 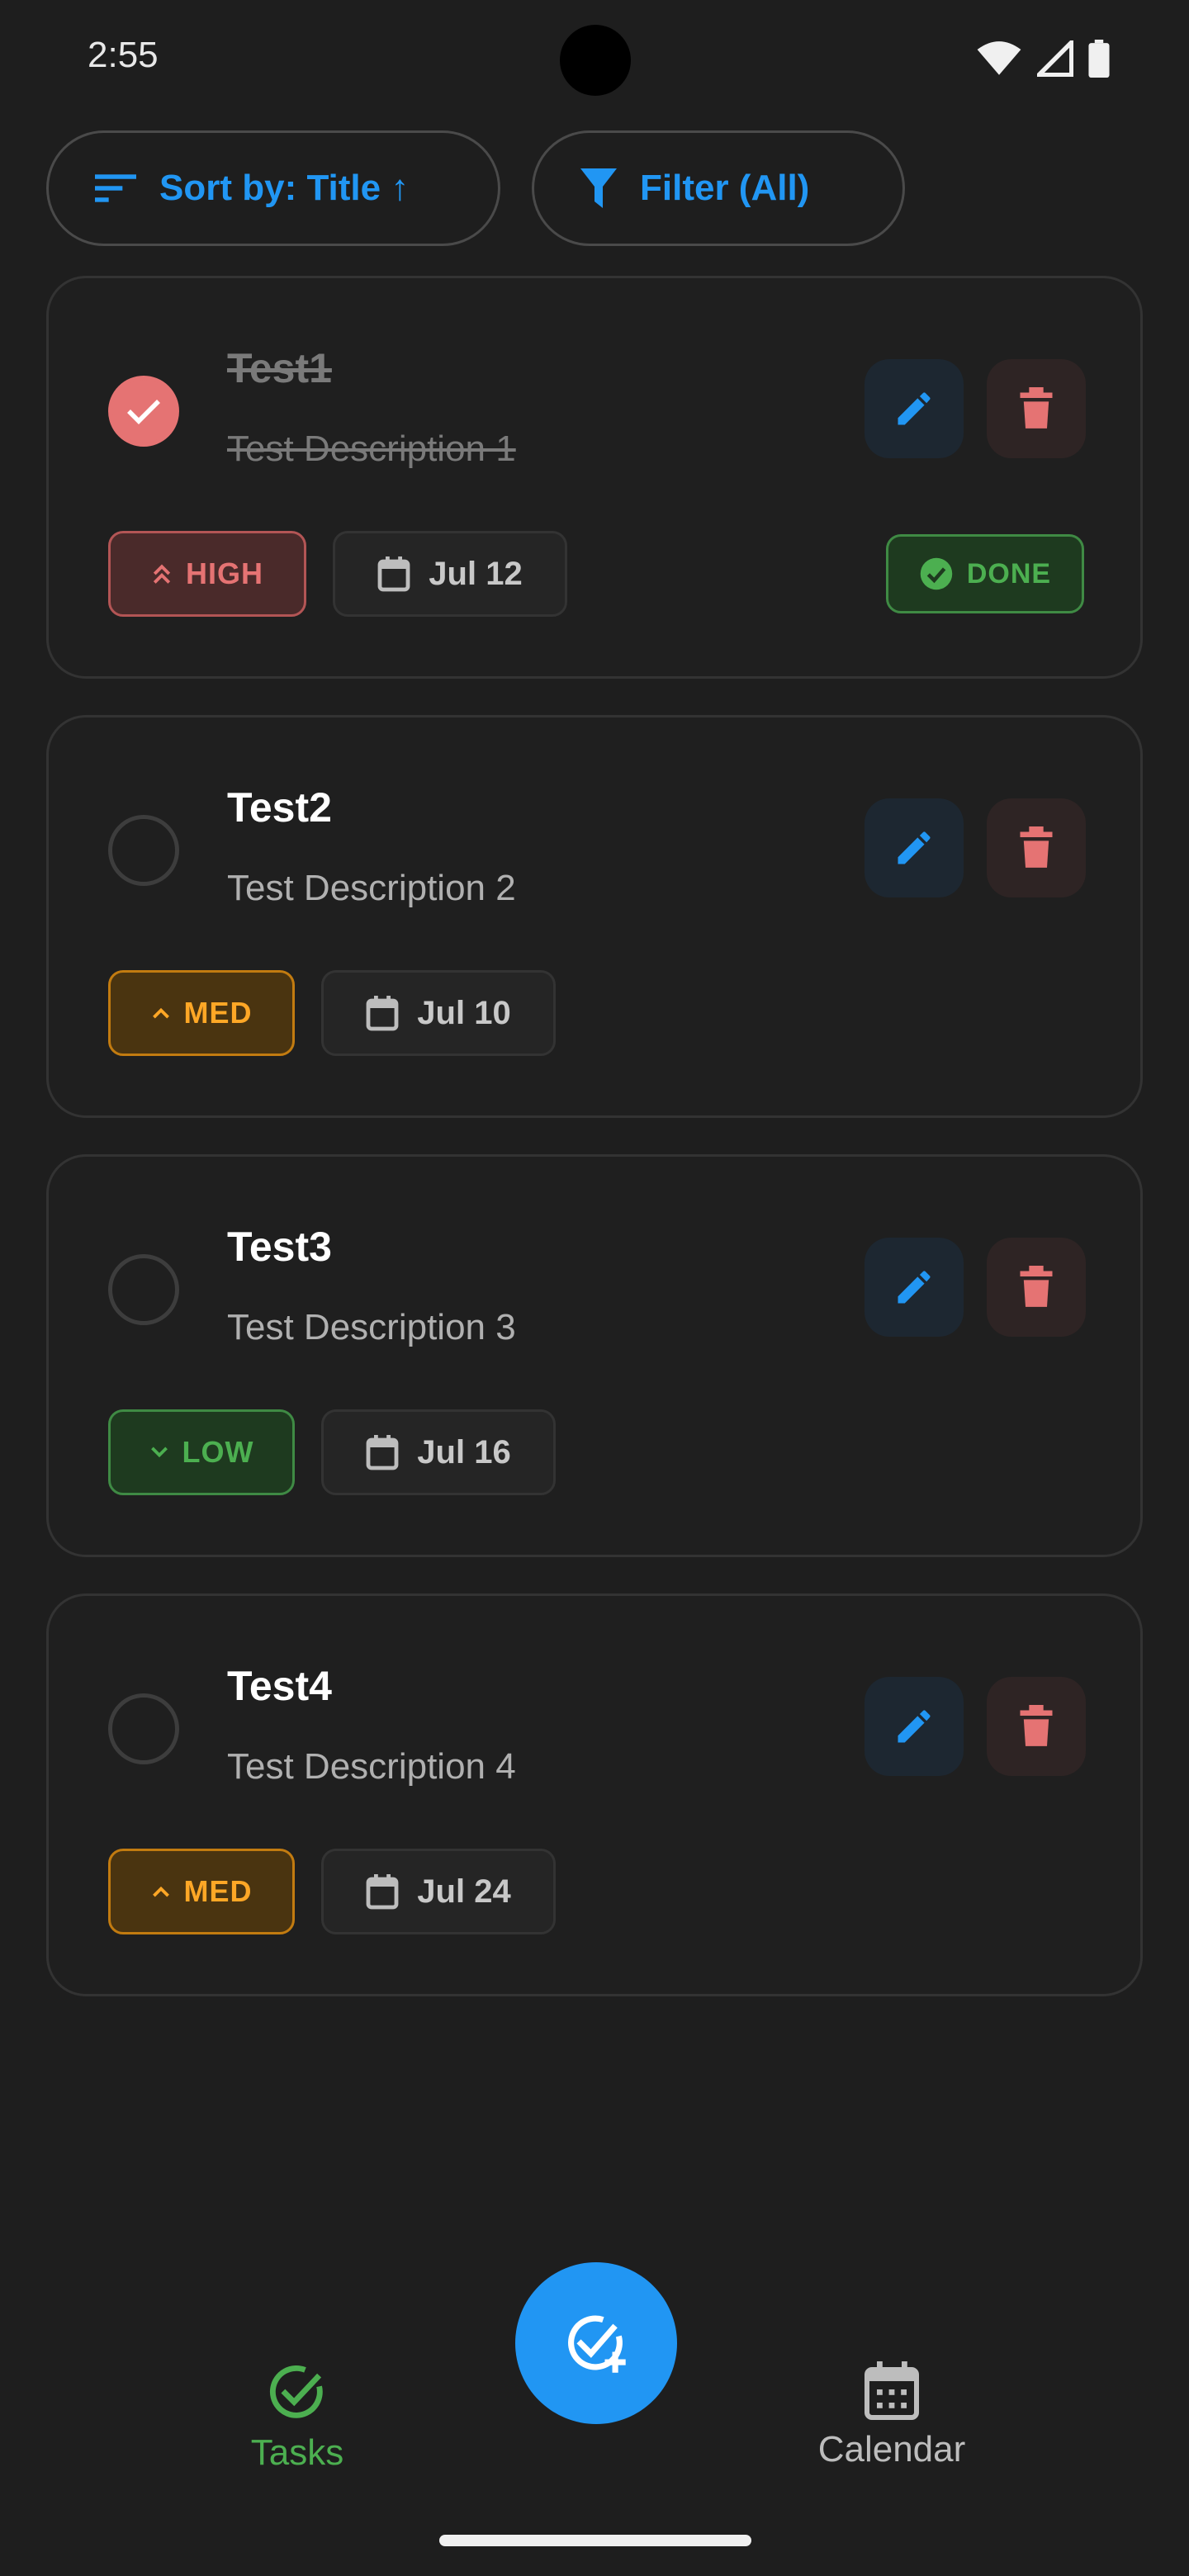 What do you see at coordinates (279, 807) in the screenshot?
I see `task-title: Test2` at bounding box center [279, 807].